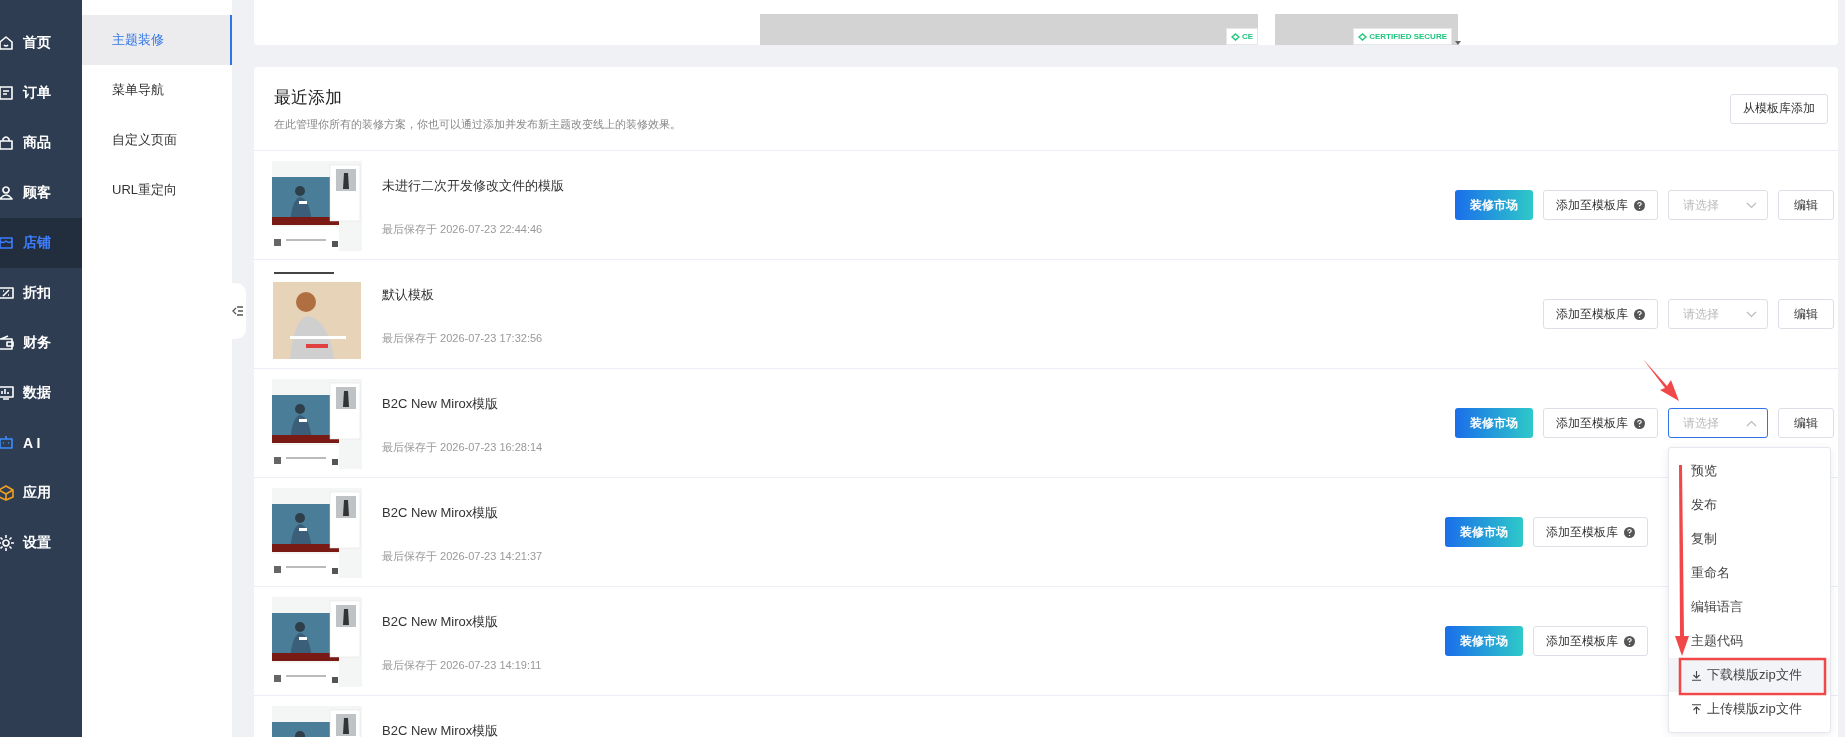  Describe the element at coordinates (1749, 573) in the screenshot. I see `menu-item: 重命名` at that location.